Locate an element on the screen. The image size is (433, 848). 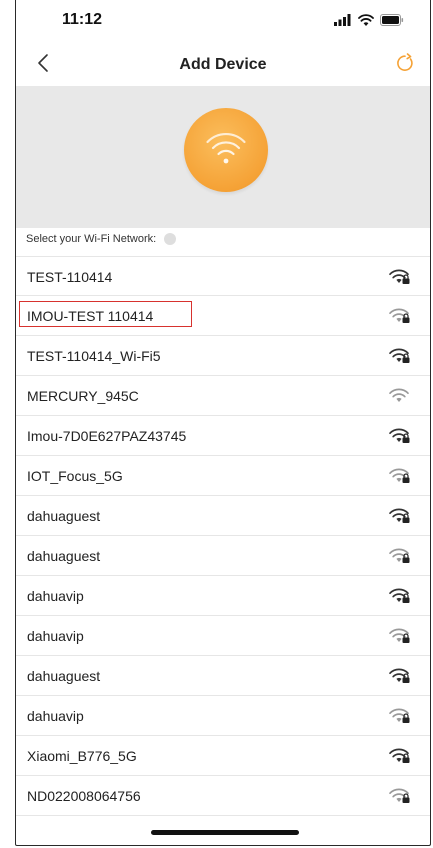
highlight-box is located at coordinates (105, 314).